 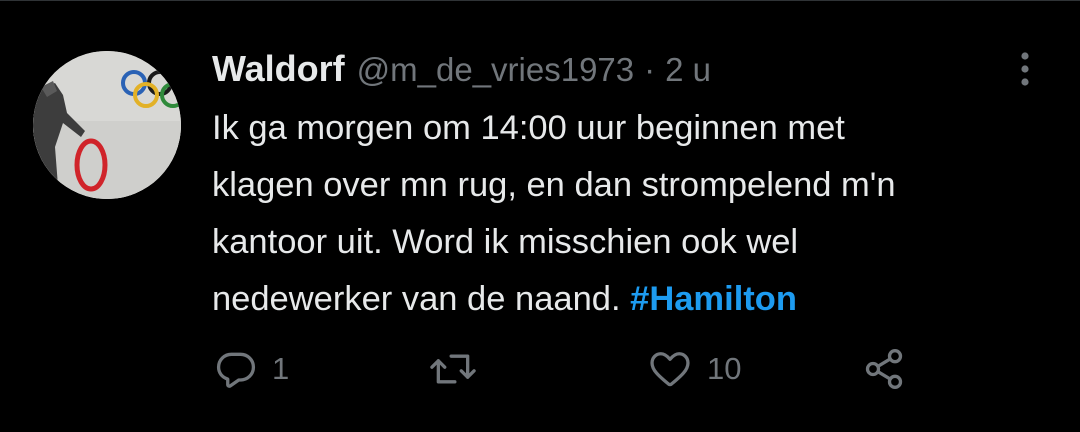 I want to click on avatar-image, so click(x=107, y=125).